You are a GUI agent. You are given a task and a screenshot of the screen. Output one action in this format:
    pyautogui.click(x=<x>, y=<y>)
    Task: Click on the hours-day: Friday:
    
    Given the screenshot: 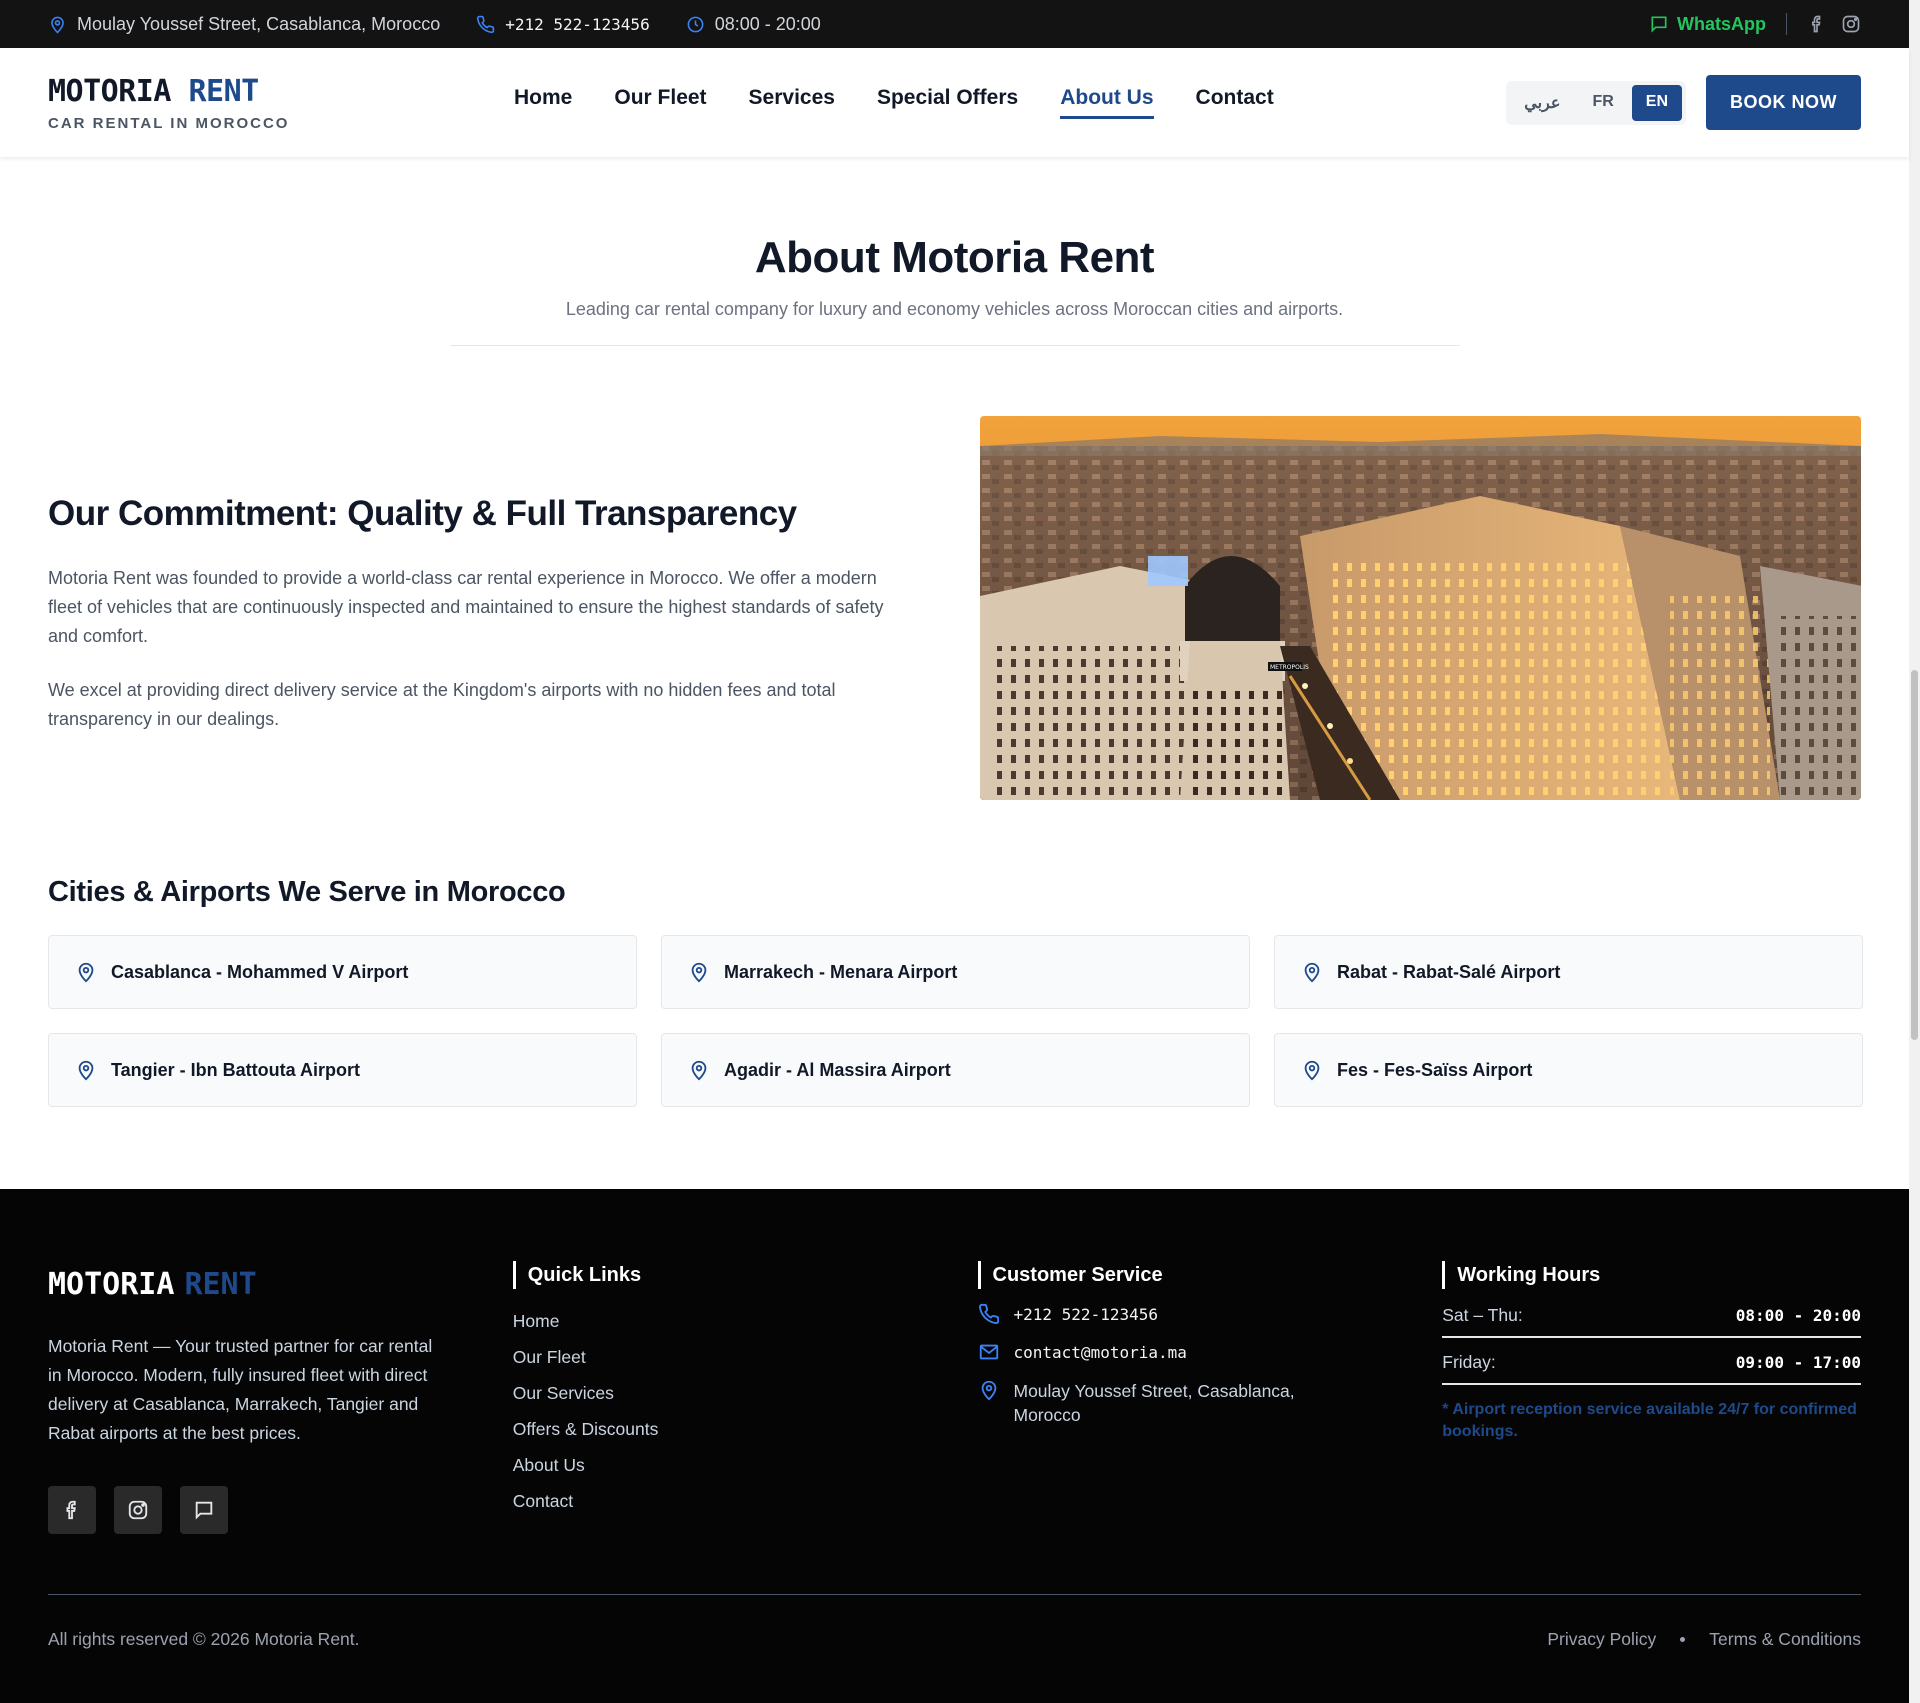 What is the action you would take?
    pyautogui.click(x=1469, y=1362)
    